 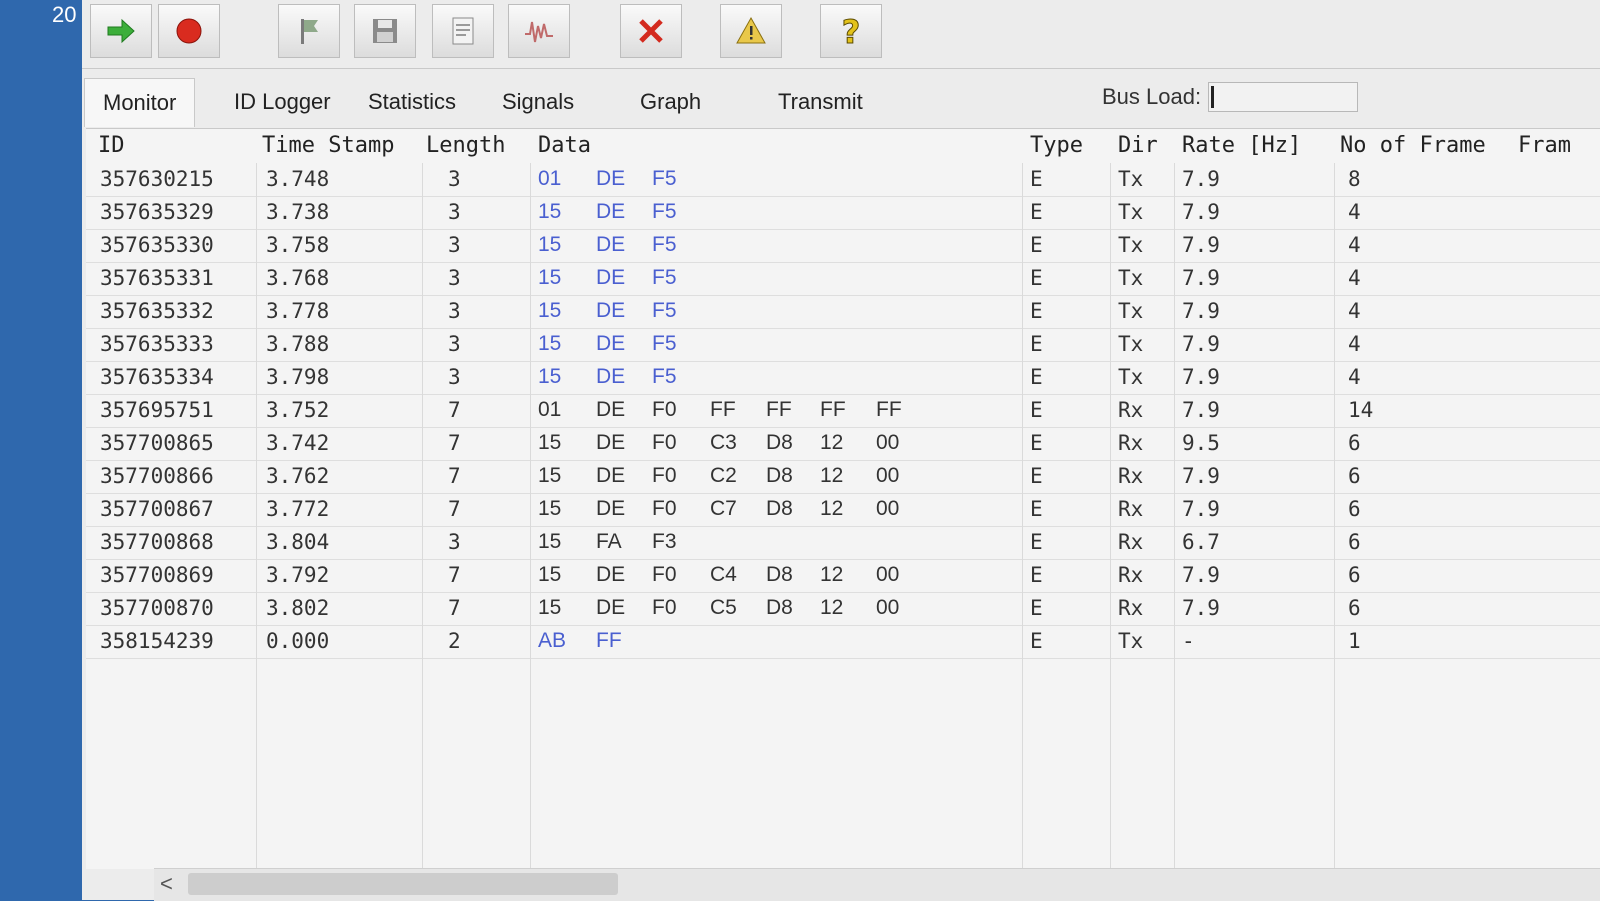 What do you see at coordinates (843, 279) in the screenshot?
I see `table-row: 357635331 3.768 3 E Tx 7.9 4 15 DE F5` at bounding box center [843, 279].